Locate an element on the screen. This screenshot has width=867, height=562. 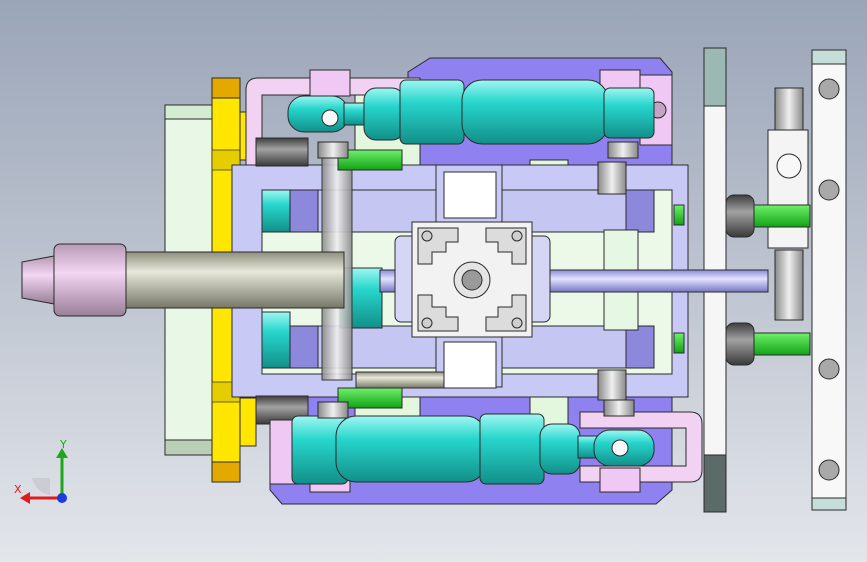
triad-graphic is located at coordinates (44, 476).